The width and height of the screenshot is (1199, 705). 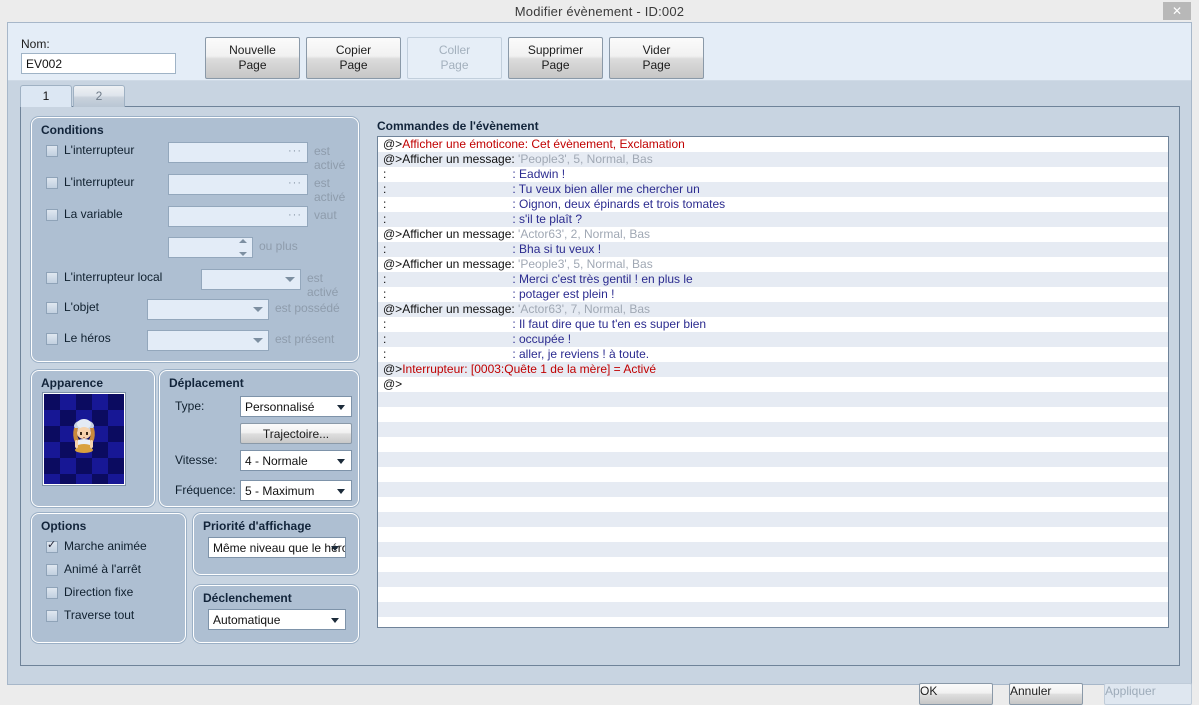 I want to click on condition-row: ou plus, so click(x=201, y=248).